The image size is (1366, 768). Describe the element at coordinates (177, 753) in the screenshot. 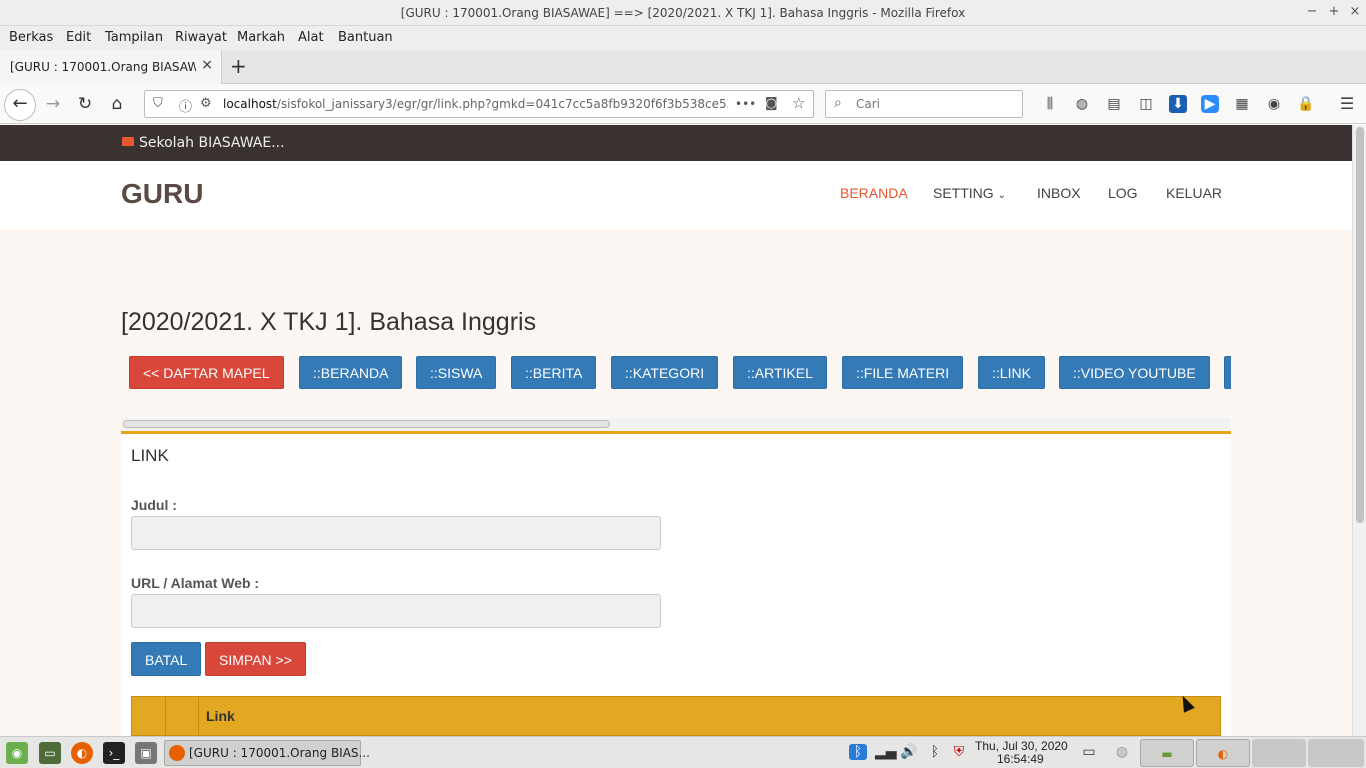

I see `firefox-icon` at that location.